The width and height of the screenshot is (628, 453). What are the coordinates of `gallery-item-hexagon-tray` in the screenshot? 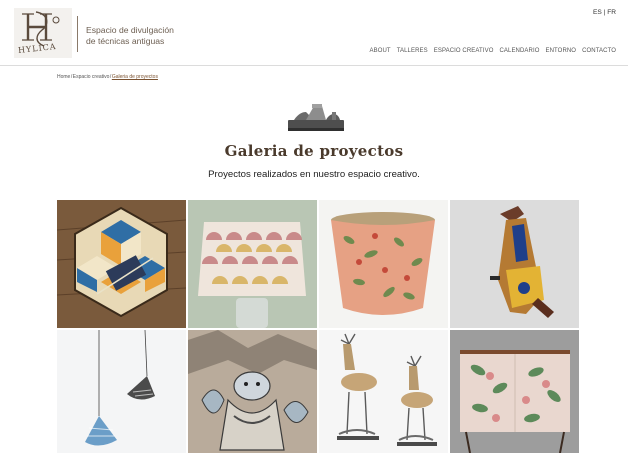 It's located at (121, 264).